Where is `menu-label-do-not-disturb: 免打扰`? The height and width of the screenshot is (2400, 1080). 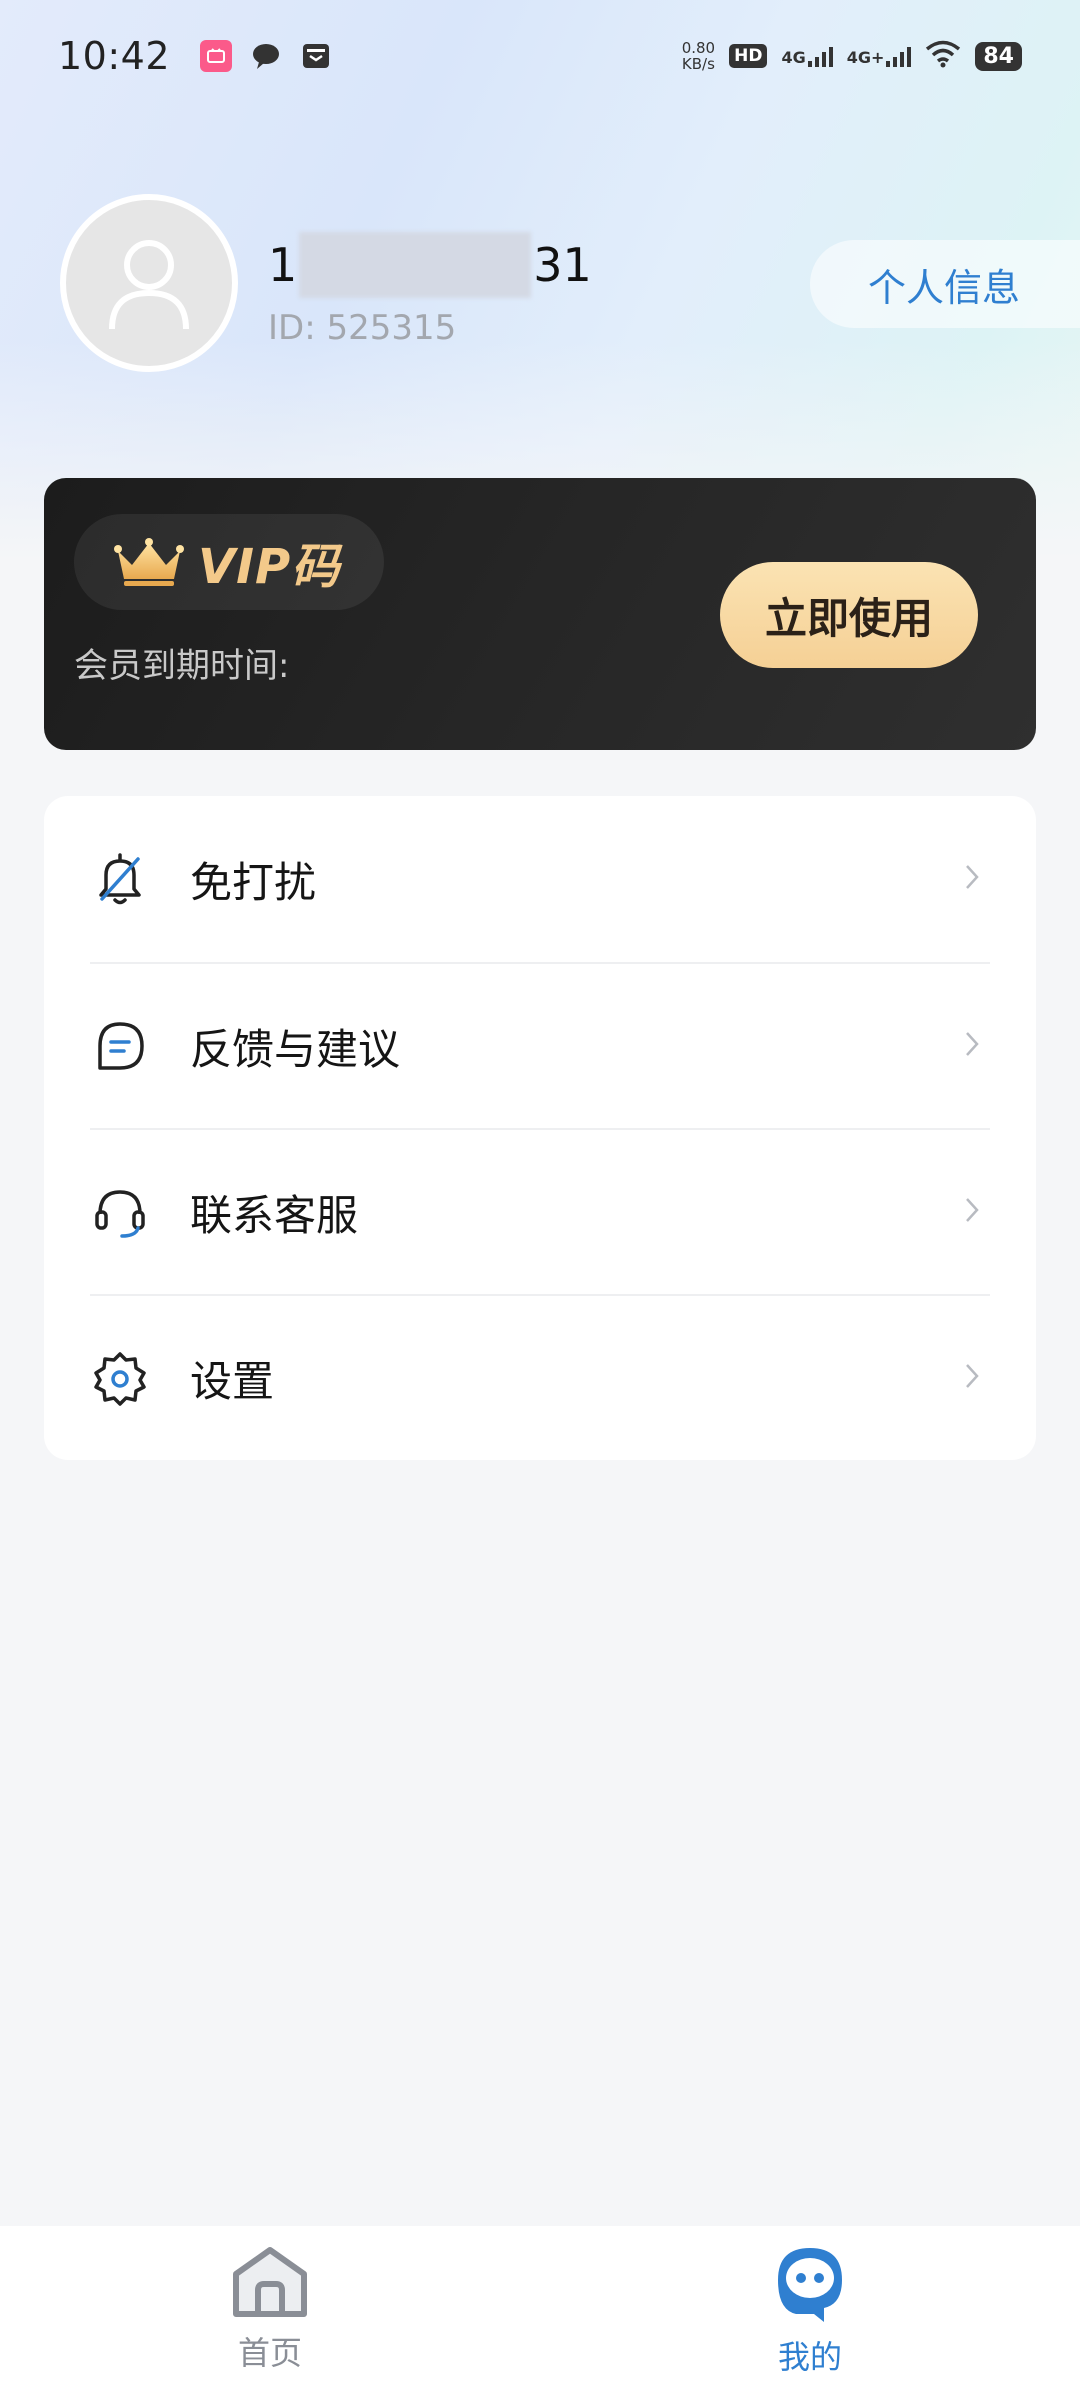 menu-label-do-not-disturb: 免打扰 is located at coordinates (253, 882).